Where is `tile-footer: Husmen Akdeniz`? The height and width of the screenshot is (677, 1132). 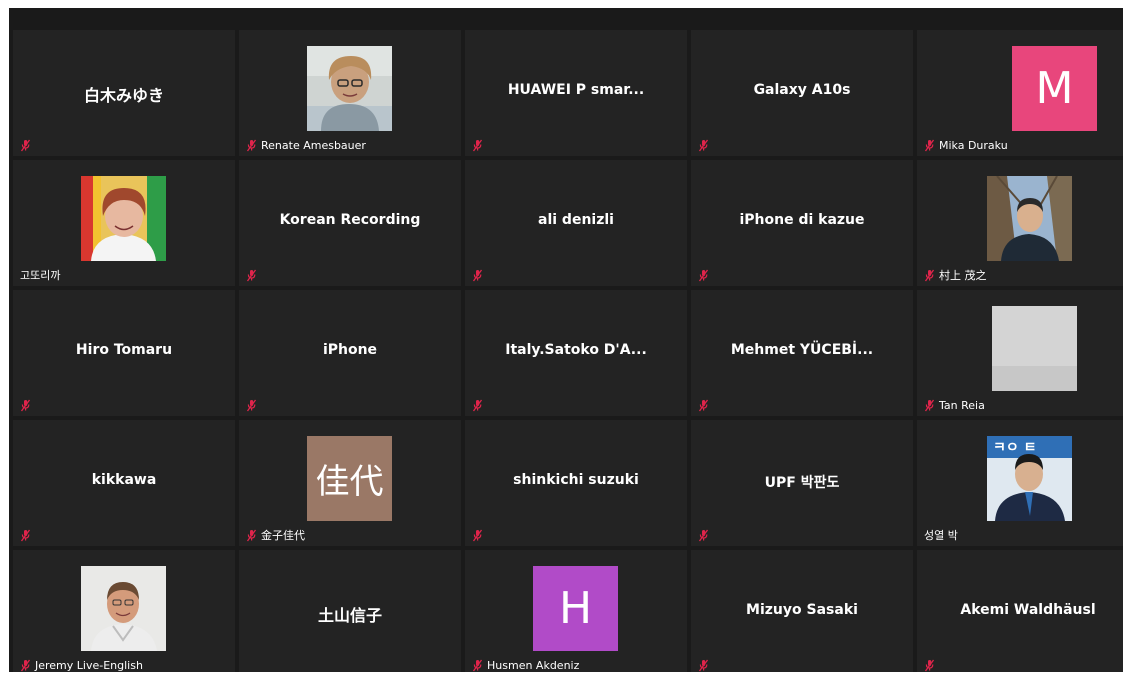 tile-footer: Husmen Akdeniz is located at coordinates (525, 664).